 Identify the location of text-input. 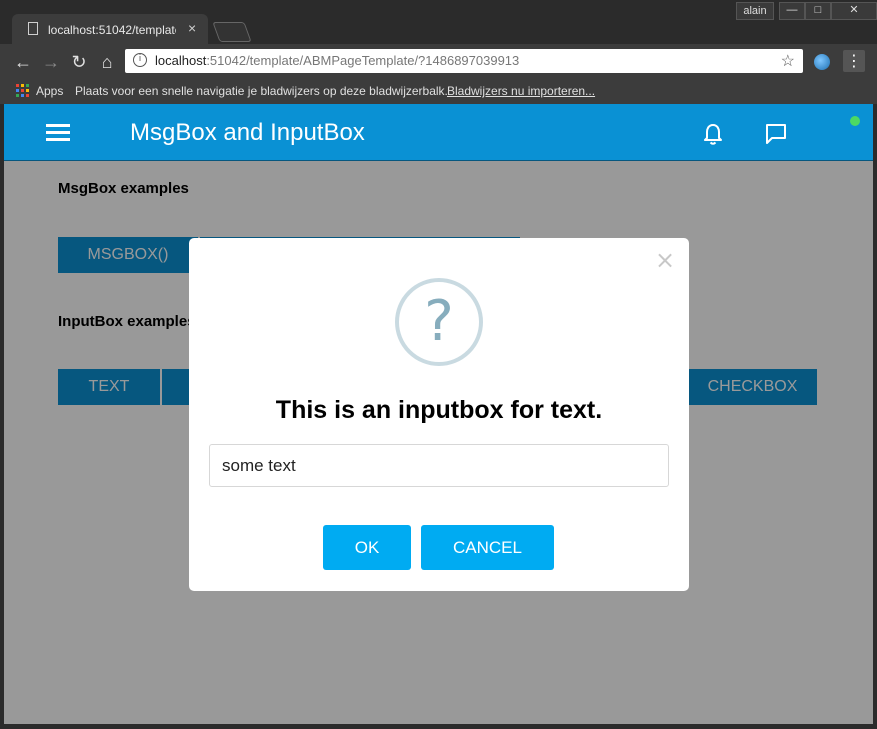
(439, 465).